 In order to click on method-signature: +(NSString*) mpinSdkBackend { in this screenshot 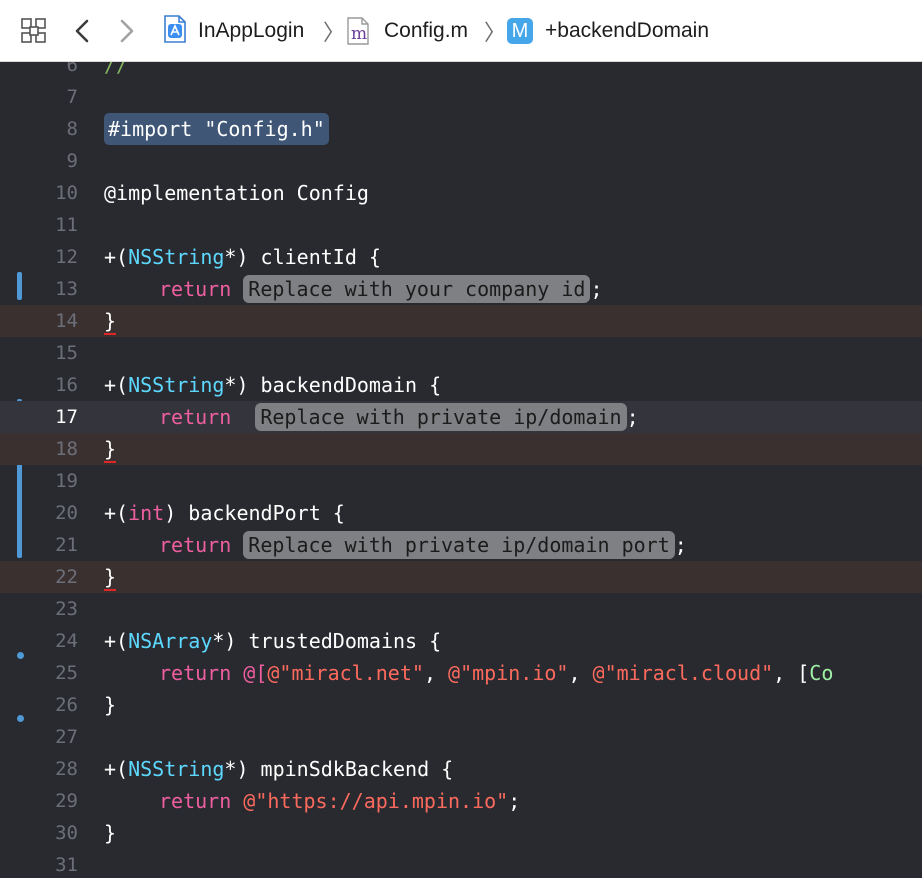, I will do `click(279, 769)`.